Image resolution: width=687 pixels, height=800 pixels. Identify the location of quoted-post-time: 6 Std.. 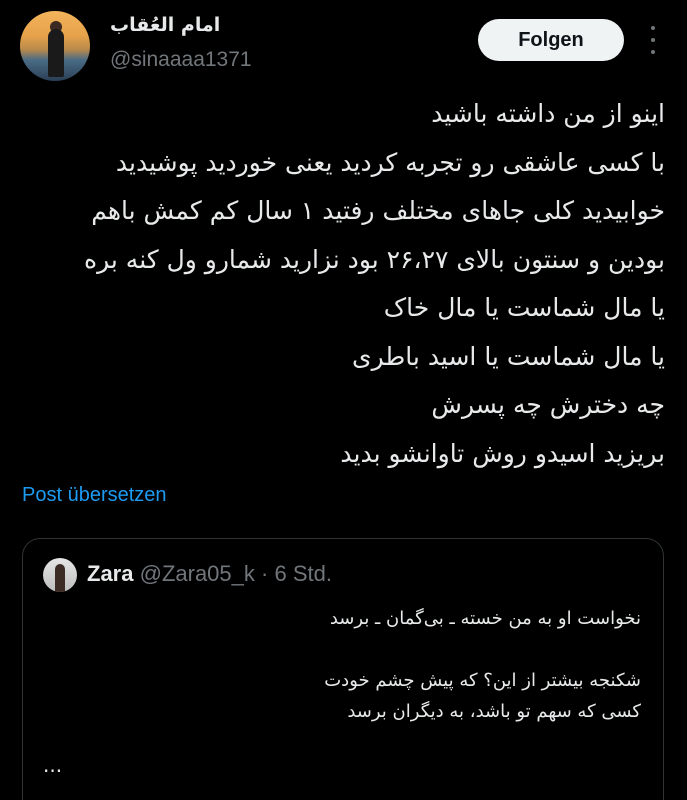
(303, 573).